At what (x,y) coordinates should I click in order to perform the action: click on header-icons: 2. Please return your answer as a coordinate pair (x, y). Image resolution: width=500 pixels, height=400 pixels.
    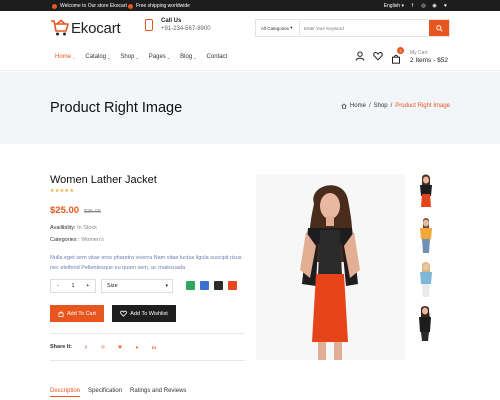
    Looking at the image, I should click on (379, 55).